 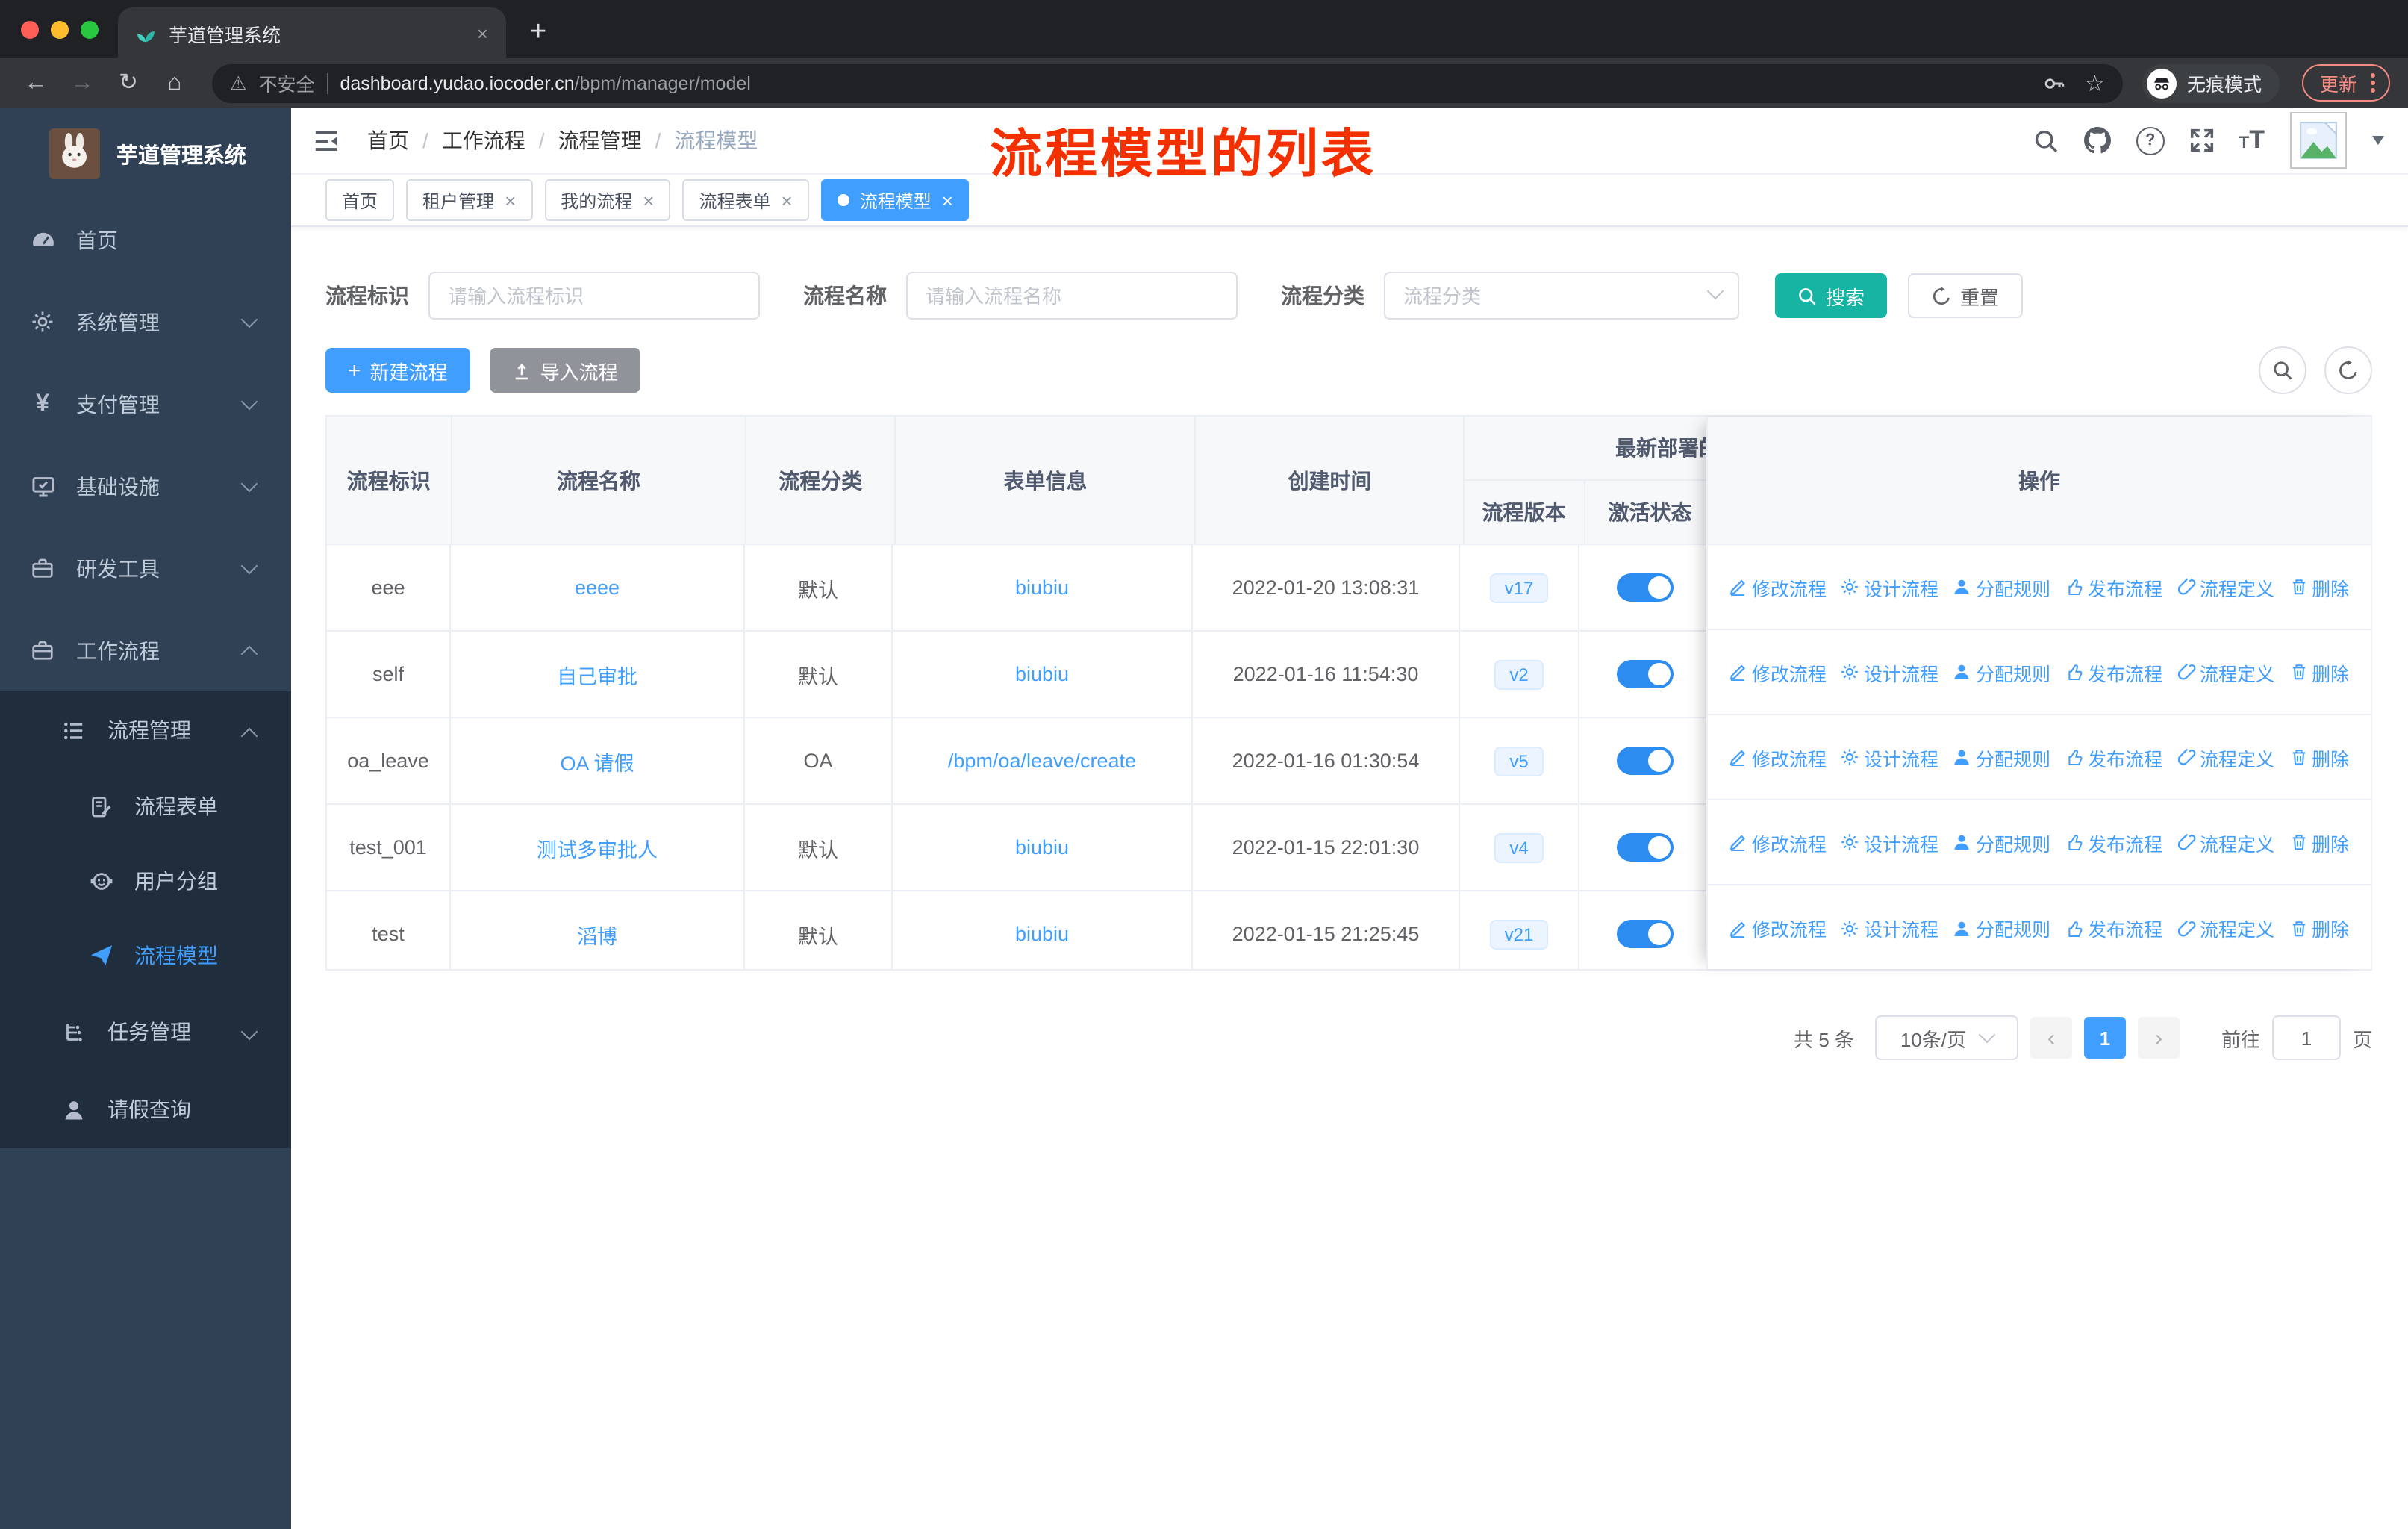 What do you see at coordinates (175, 82) in the screenshot?
I see `home-icon: ⌂` at bounding box center [175, 82].